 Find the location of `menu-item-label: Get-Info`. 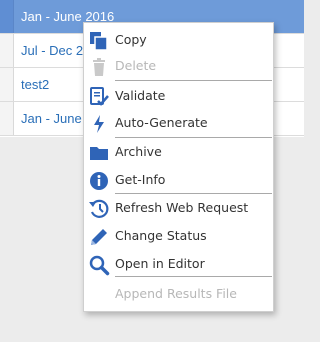

menu-item-label: Get-Info is located at coordinates (140, 179).